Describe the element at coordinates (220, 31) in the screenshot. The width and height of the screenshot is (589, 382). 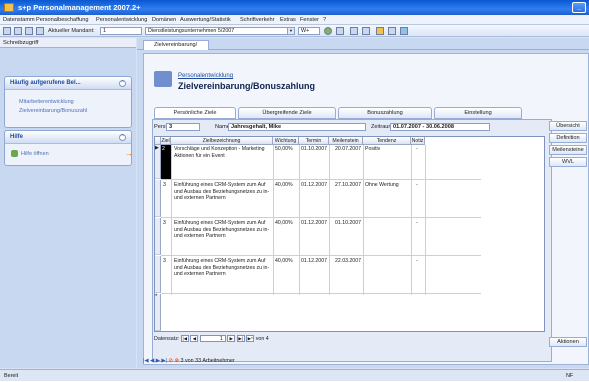
I see `company-select: Dienstleistungsunternehmen 5/2007 ▼` at that location.